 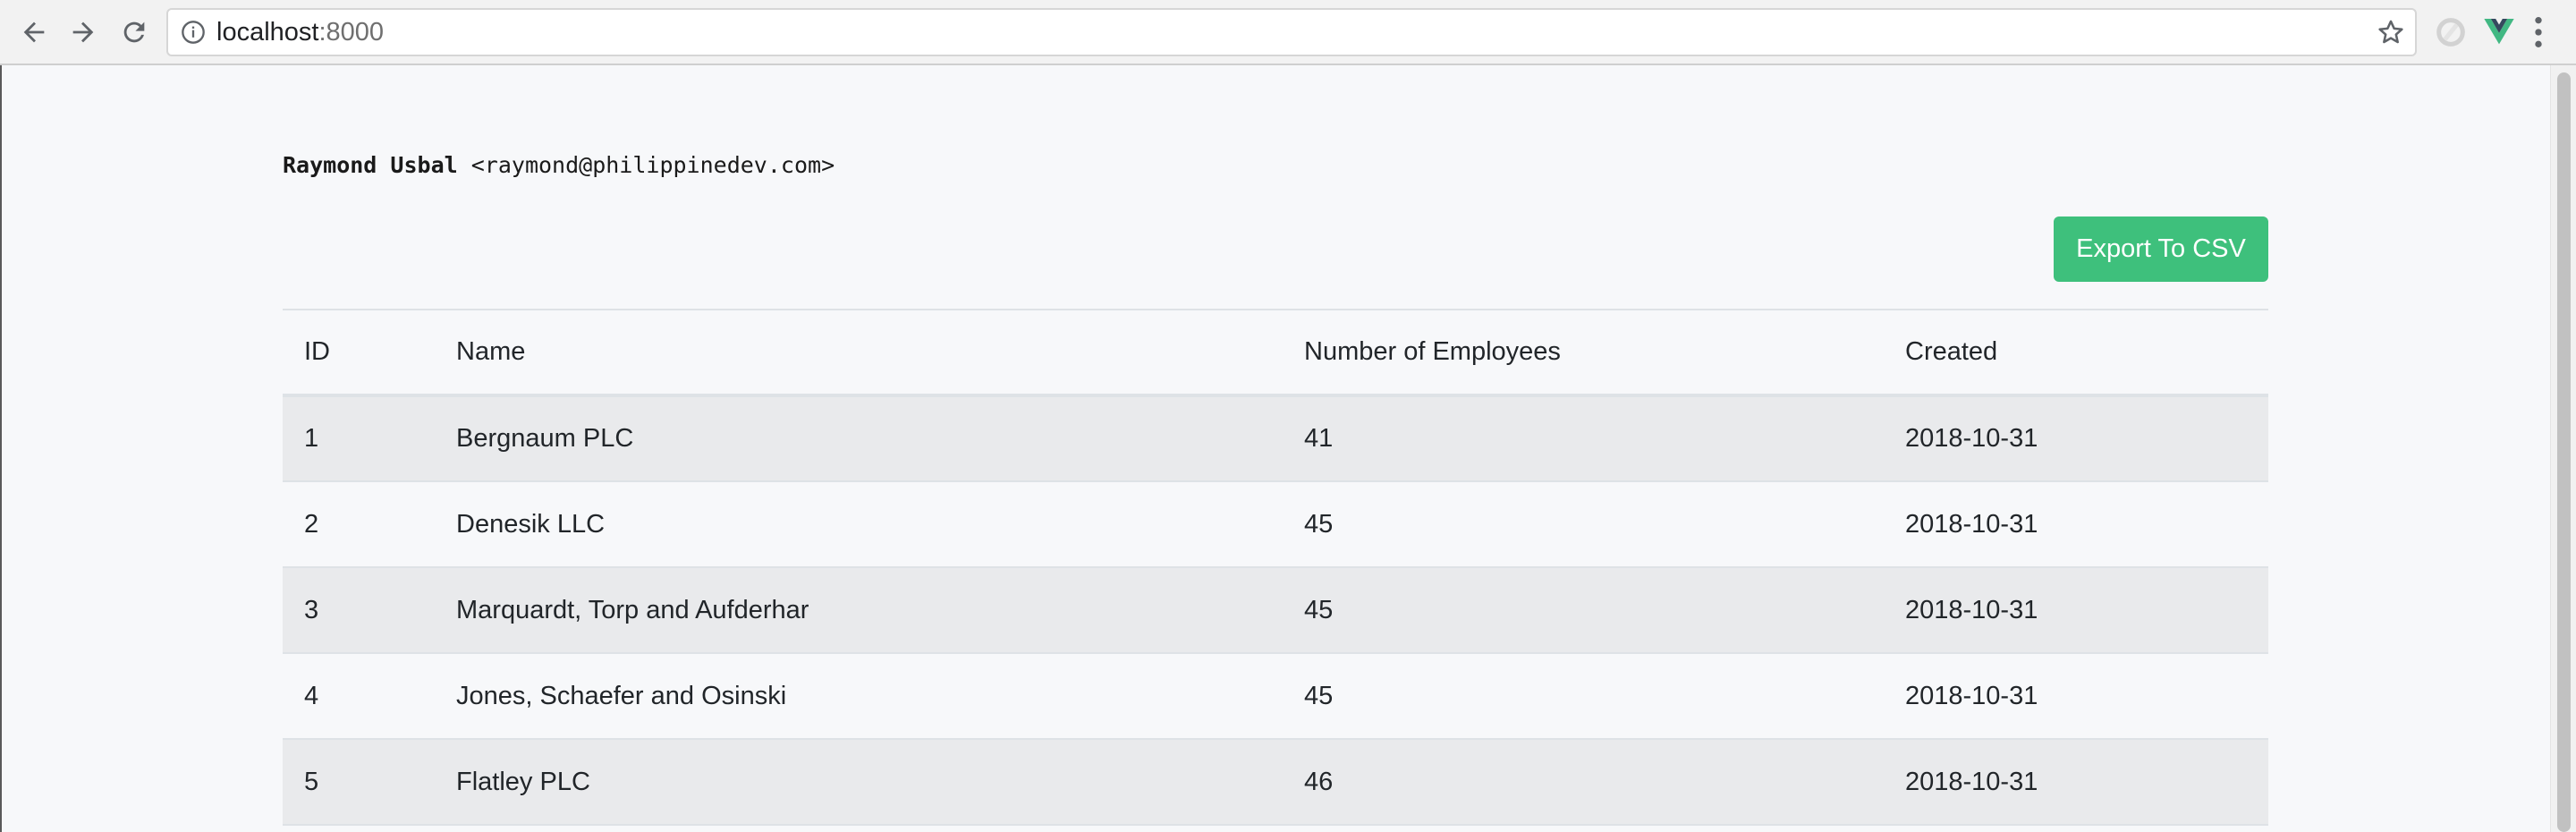 What do you see at coordinates (859, 782) in the screenshot?
I see `cell-name: Flatley PLC` at bounding box center [859, 782].